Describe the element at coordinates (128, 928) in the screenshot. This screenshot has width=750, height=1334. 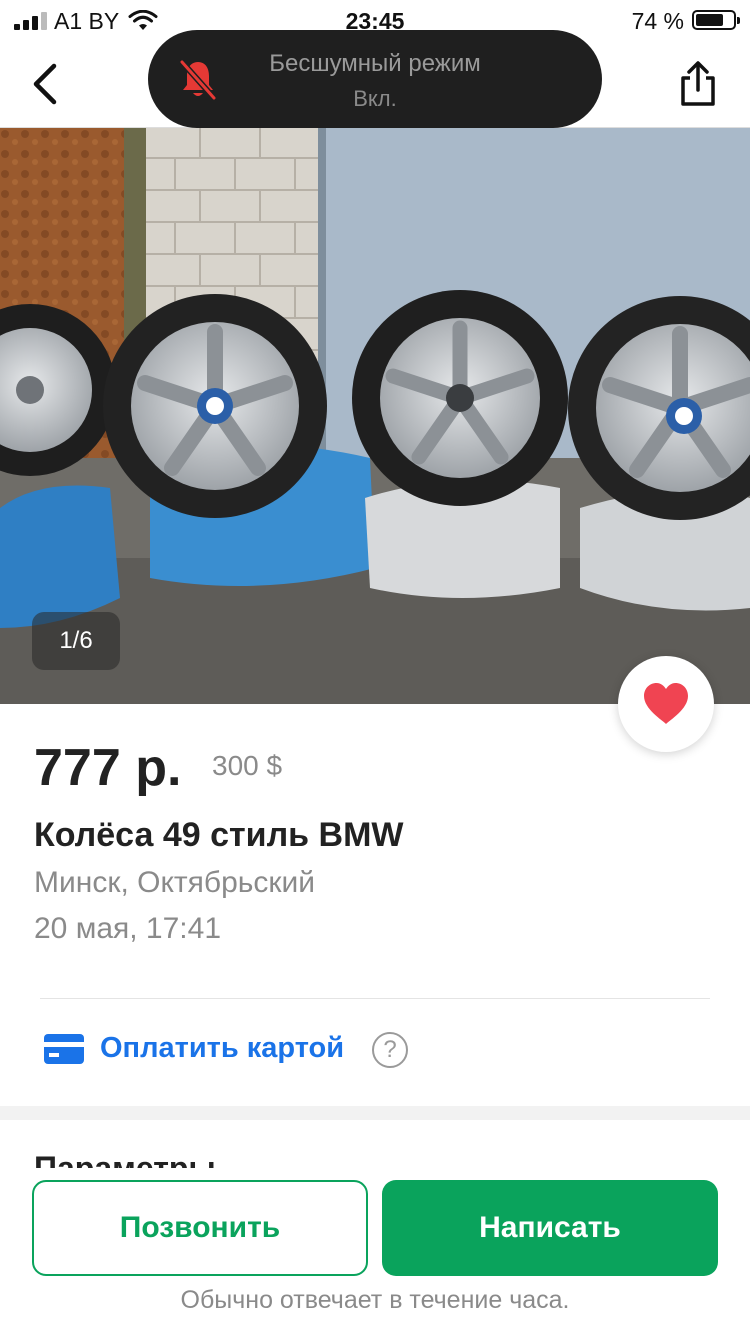
I see `listing-date: 20 мая, 17:41` at that location.